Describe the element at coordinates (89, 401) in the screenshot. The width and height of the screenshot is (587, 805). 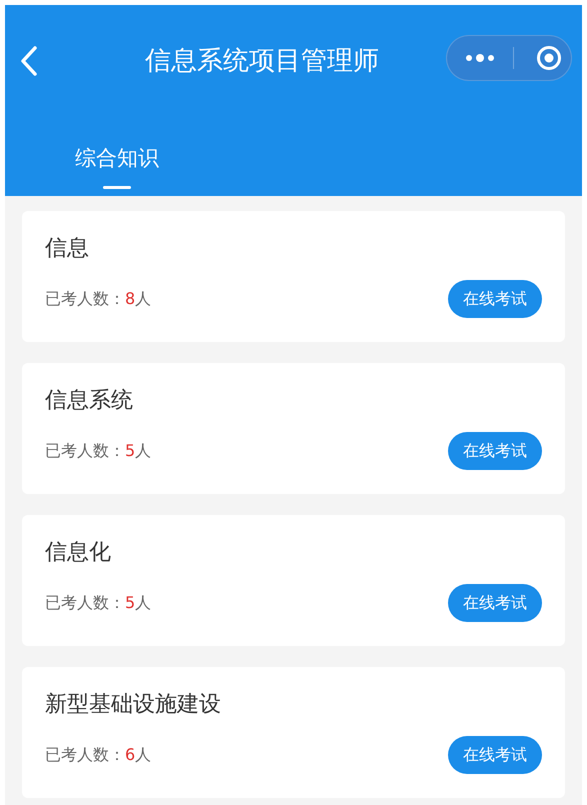
I see `card-title: 信息系统` at that location.